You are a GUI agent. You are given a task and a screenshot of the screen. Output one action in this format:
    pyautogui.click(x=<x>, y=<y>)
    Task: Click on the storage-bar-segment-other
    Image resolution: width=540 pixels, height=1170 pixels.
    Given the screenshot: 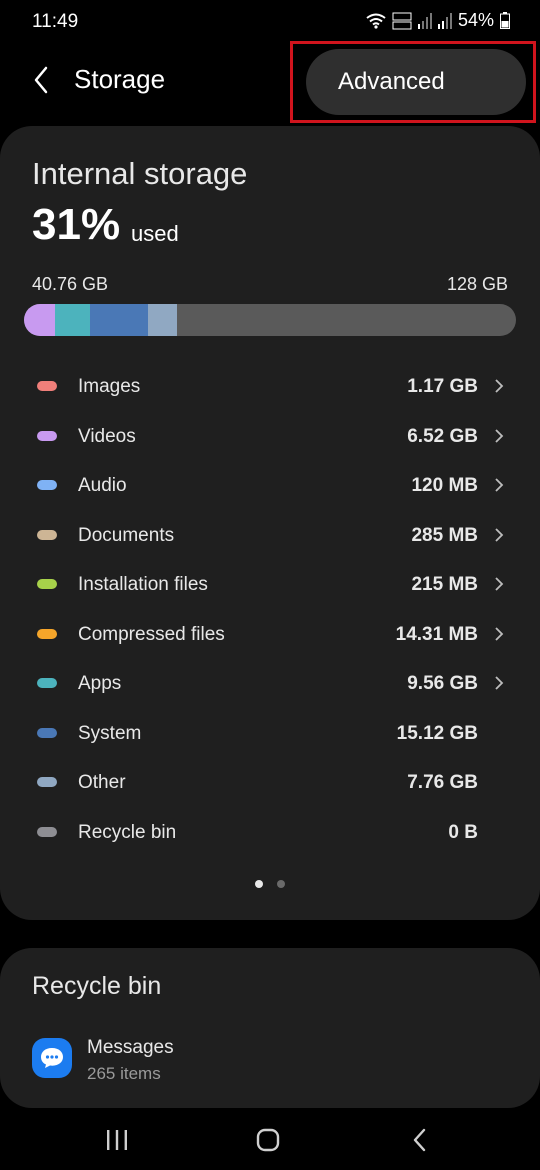 What is the action you would take?
    pyautogui.click(x=162, y=320)
    